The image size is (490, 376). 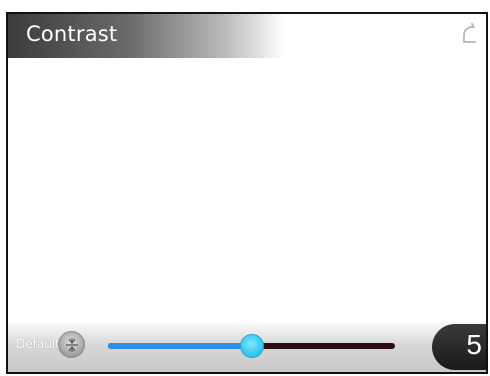 I want to click on back-button, so click(x=469, y=35).